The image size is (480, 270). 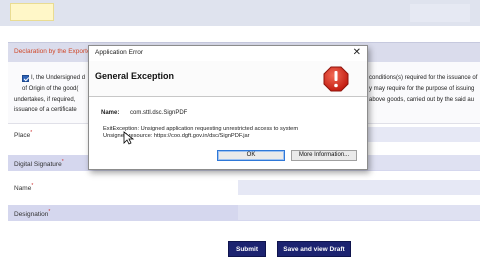 What do you see at coordinates (24, 188) in the screenshot?
I see `name-label: Name*` at bounding box center [24, 188].